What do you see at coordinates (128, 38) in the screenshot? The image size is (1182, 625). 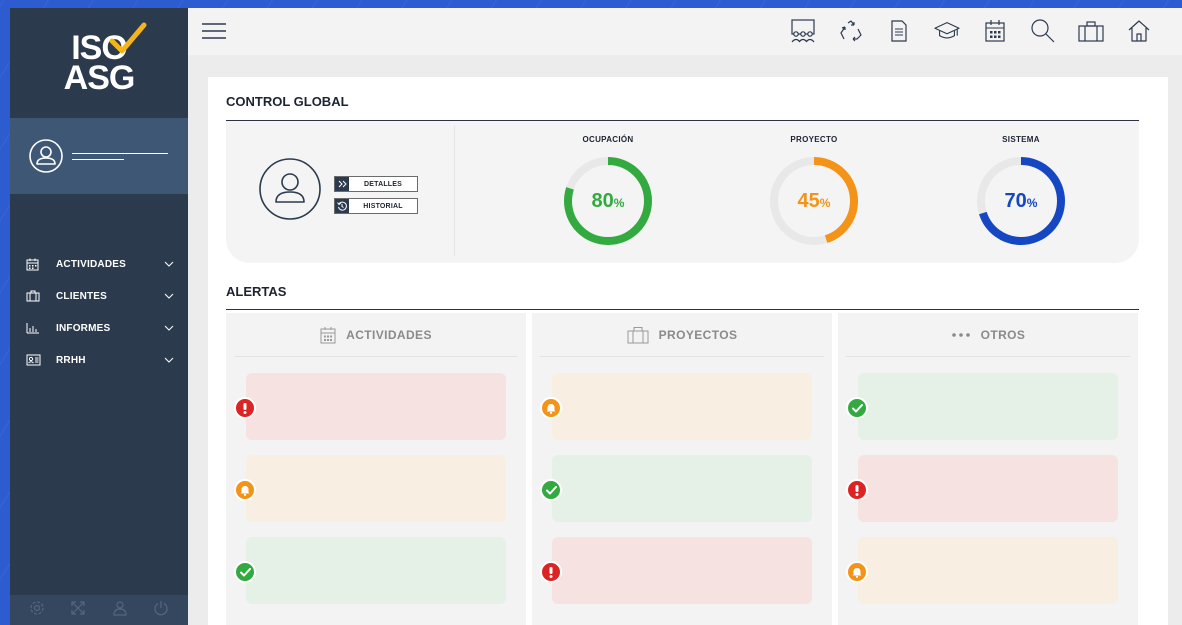 I see `checkmark-icon` at bounding box center [128, 38].